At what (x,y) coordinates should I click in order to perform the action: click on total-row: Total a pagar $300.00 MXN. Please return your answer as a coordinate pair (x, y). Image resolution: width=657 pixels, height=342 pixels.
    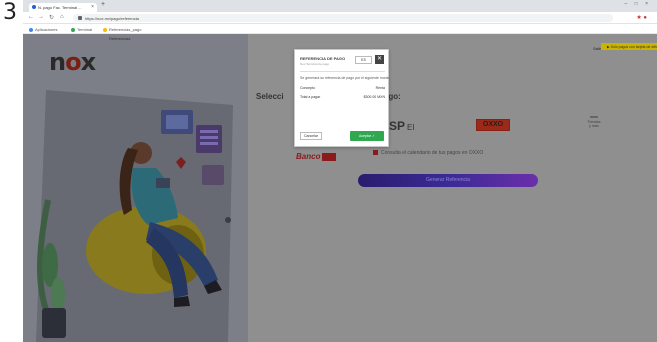
    Looking at the image, I should click on (342, 97).